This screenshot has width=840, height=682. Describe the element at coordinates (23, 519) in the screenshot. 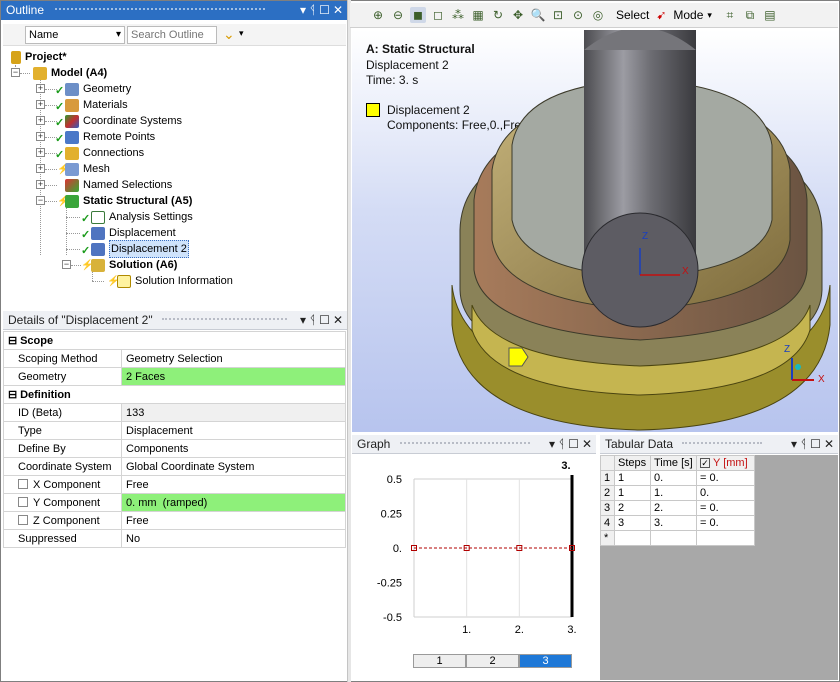

I see `z-component-checkbox` at that location.